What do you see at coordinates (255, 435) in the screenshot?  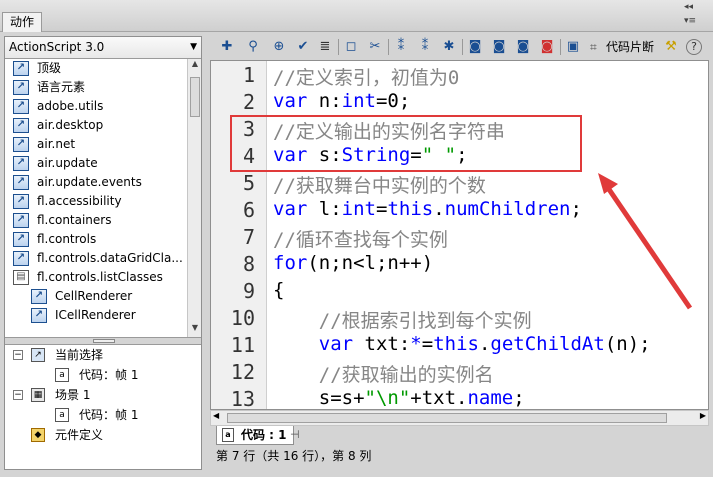 I see `tab-code-1: a 代码 : 1` at bounding box center [255, 435].